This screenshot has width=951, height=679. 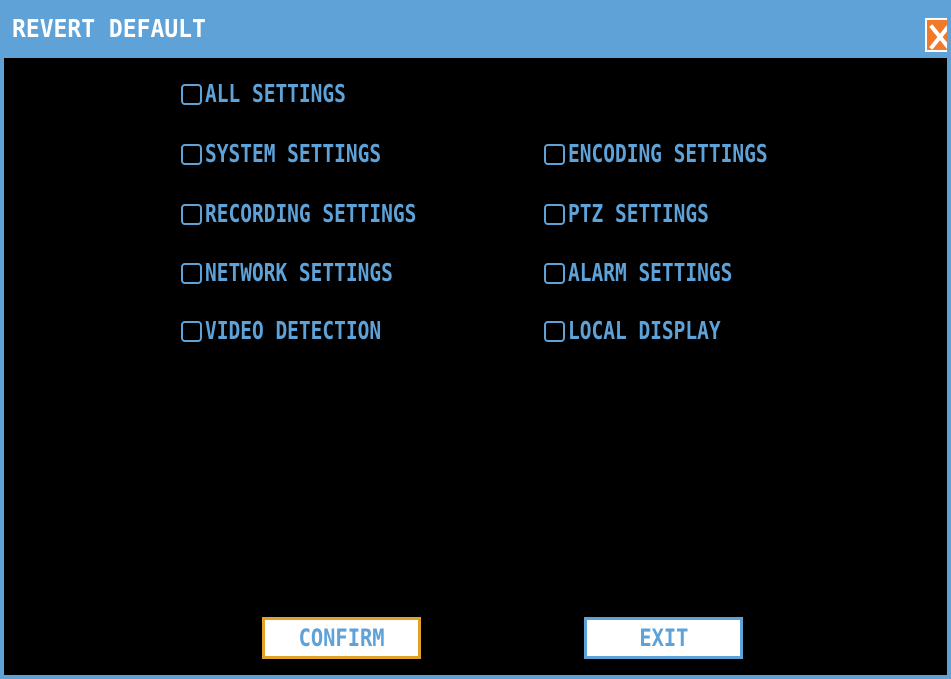 I want to click on alarm-settings-label: ALARM SETTINGS, so click(x=650, y=272).